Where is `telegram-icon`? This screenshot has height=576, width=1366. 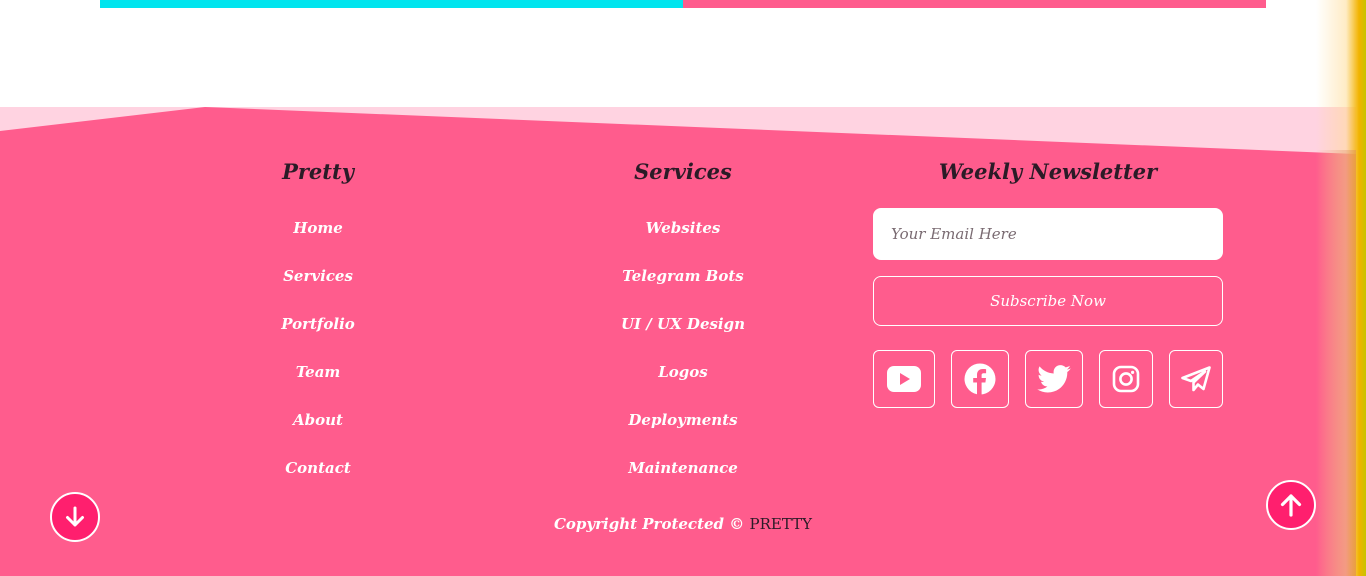
telegram-icon is located at coordinates (1196, 379).